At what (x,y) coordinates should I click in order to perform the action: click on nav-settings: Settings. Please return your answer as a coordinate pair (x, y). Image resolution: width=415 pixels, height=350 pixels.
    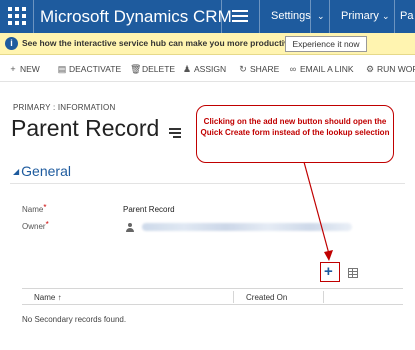
    Looking at the image, I should click on (291, 16).